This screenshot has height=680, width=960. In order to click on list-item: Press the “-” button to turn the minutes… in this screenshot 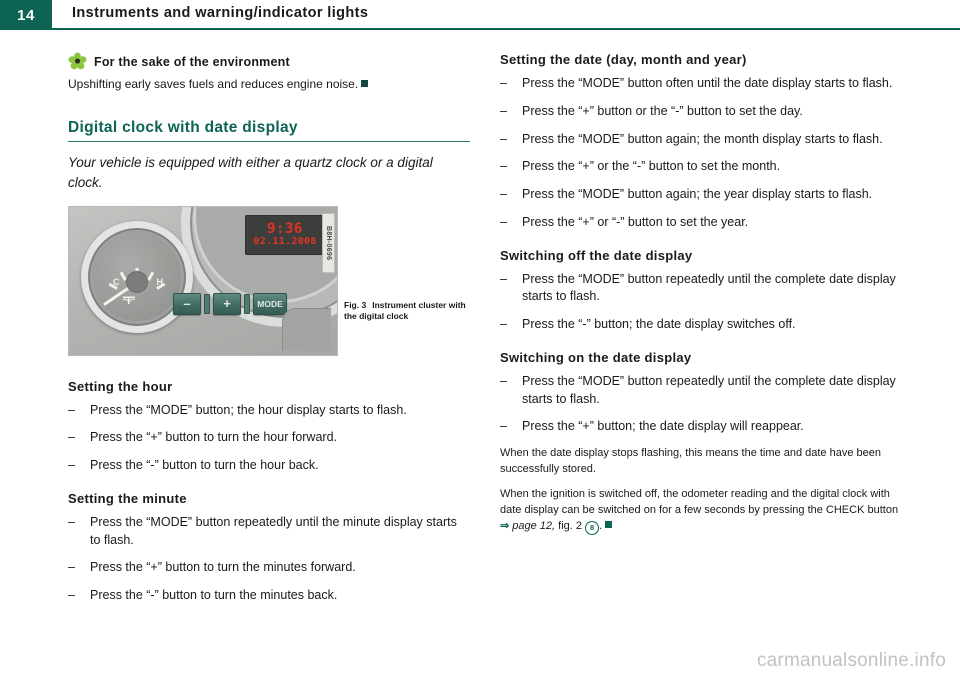, I will do `click(269, 596)`.